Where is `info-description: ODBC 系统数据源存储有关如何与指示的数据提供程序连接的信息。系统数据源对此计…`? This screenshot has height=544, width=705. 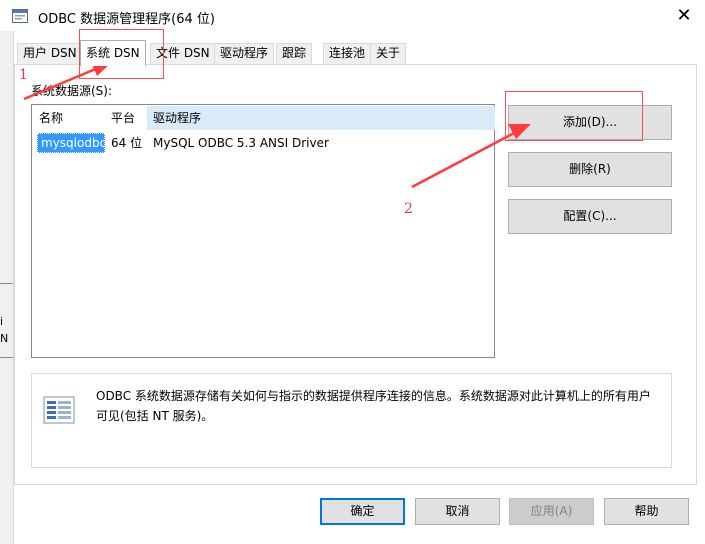
info-description: ODBC 系统数据源存储有关如何与指示的数据提供程序连接的信息。系统数据源对此计… is located at coordinates (373, 406).